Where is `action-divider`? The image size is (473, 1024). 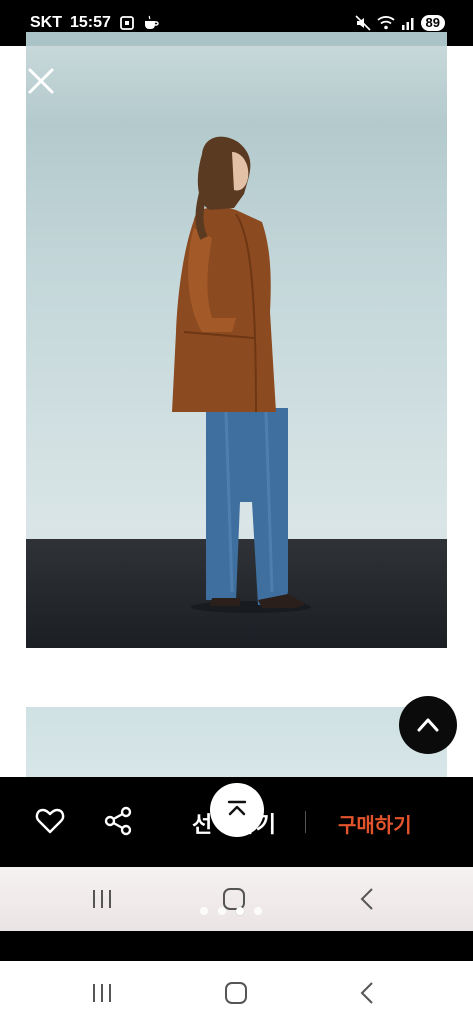
action-divider is located at coordinates (305, 822).